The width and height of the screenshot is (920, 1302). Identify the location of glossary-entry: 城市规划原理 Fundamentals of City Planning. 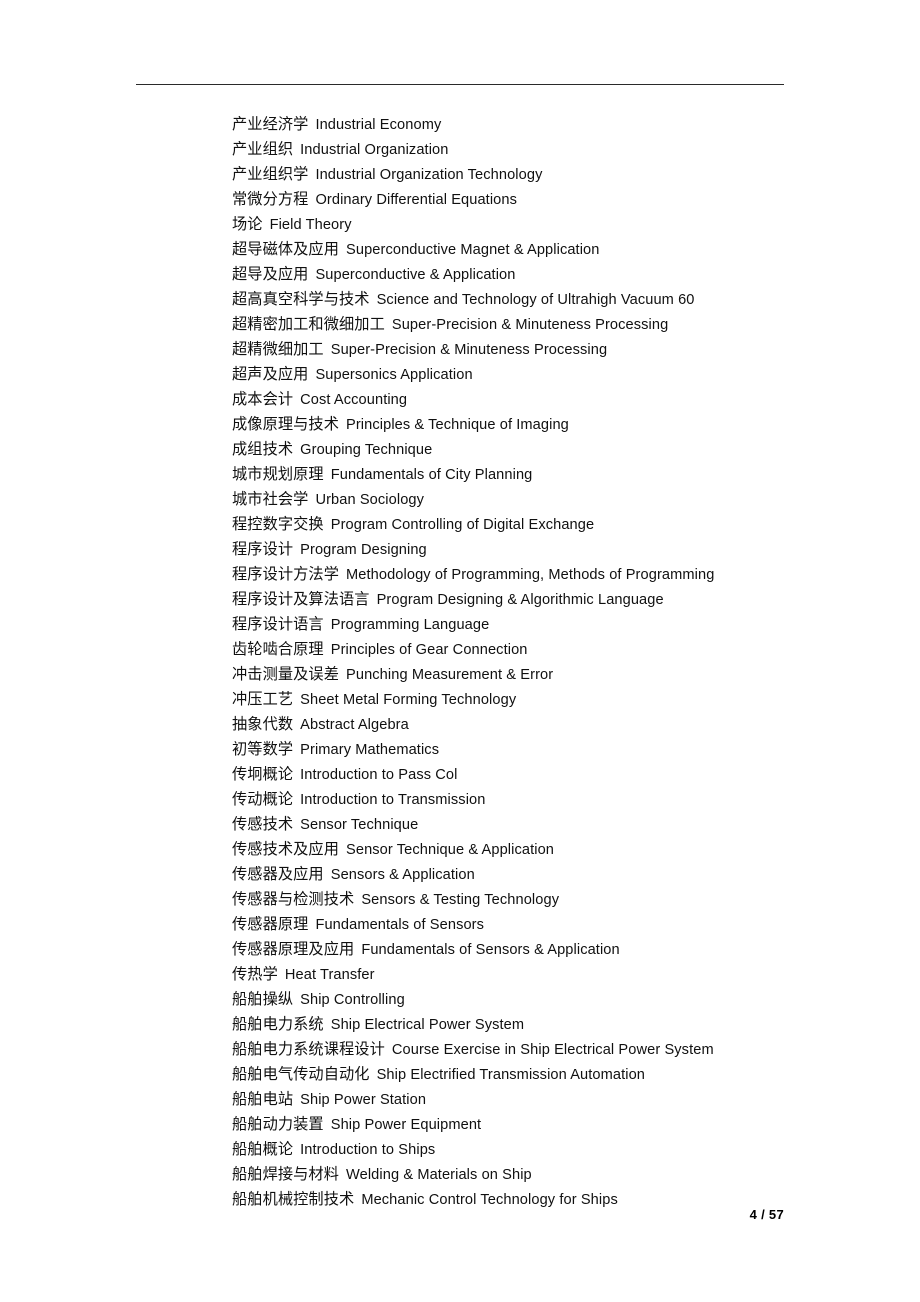
(552, 474).